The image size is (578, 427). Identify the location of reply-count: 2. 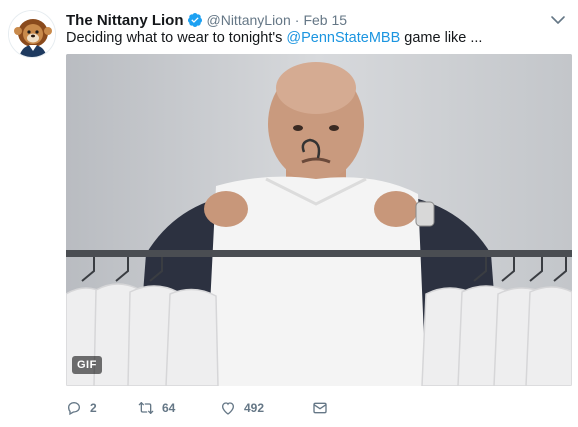
(93, 408).